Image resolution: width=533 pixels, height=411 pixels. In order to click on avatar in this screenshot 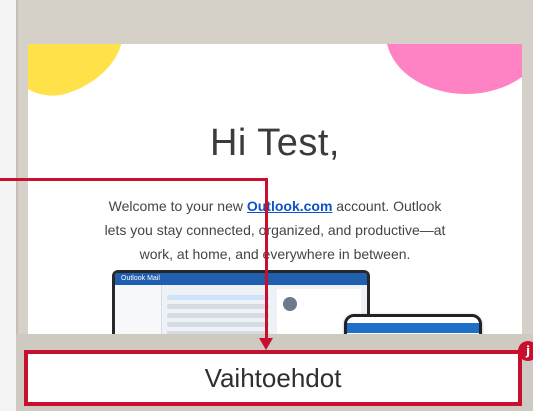, I will do `click(290, 304)`.